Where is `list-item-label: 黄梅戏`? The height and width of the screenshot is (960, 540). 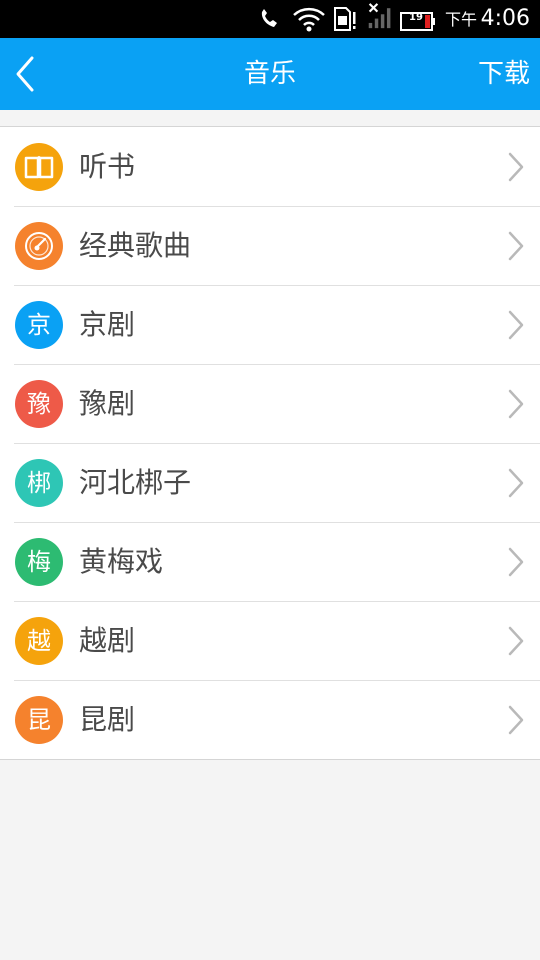
list-item-label: 黄梅戏 is located at coordinates (121, 561).